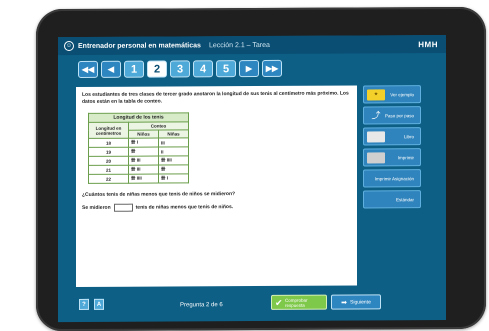 The height and width of the screenshot is (331, 489). I want to click on book-icon, so click(376, 137).